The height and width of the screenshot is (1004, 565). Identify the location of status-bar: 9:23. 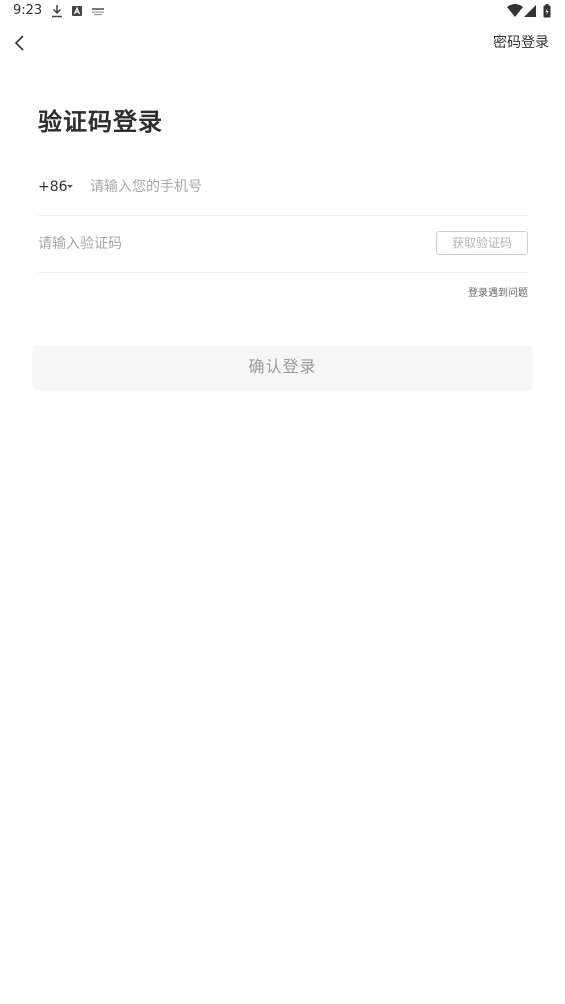
(282, 12).